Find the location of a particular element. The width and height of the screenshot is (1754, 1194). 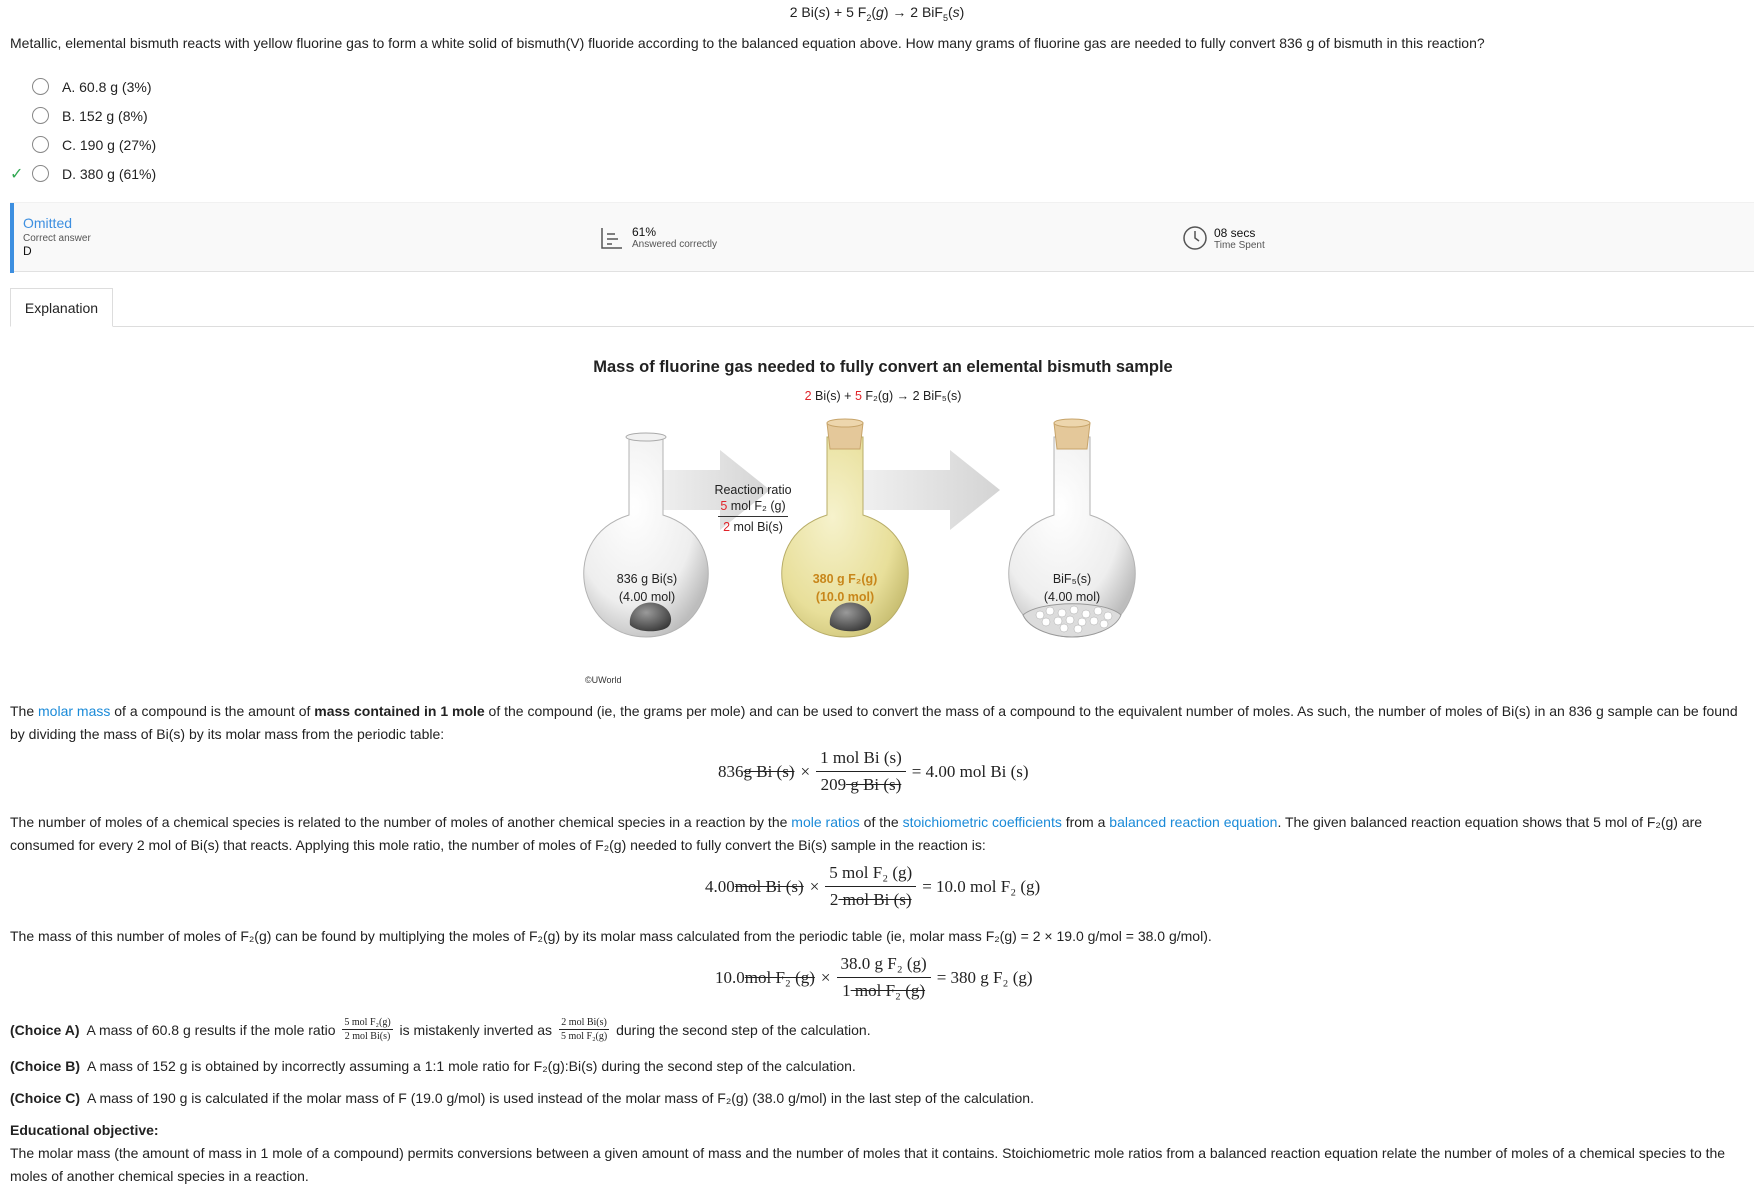

eq-denominator: 2 mol Bi (s) is located at coordinates (871, 898).